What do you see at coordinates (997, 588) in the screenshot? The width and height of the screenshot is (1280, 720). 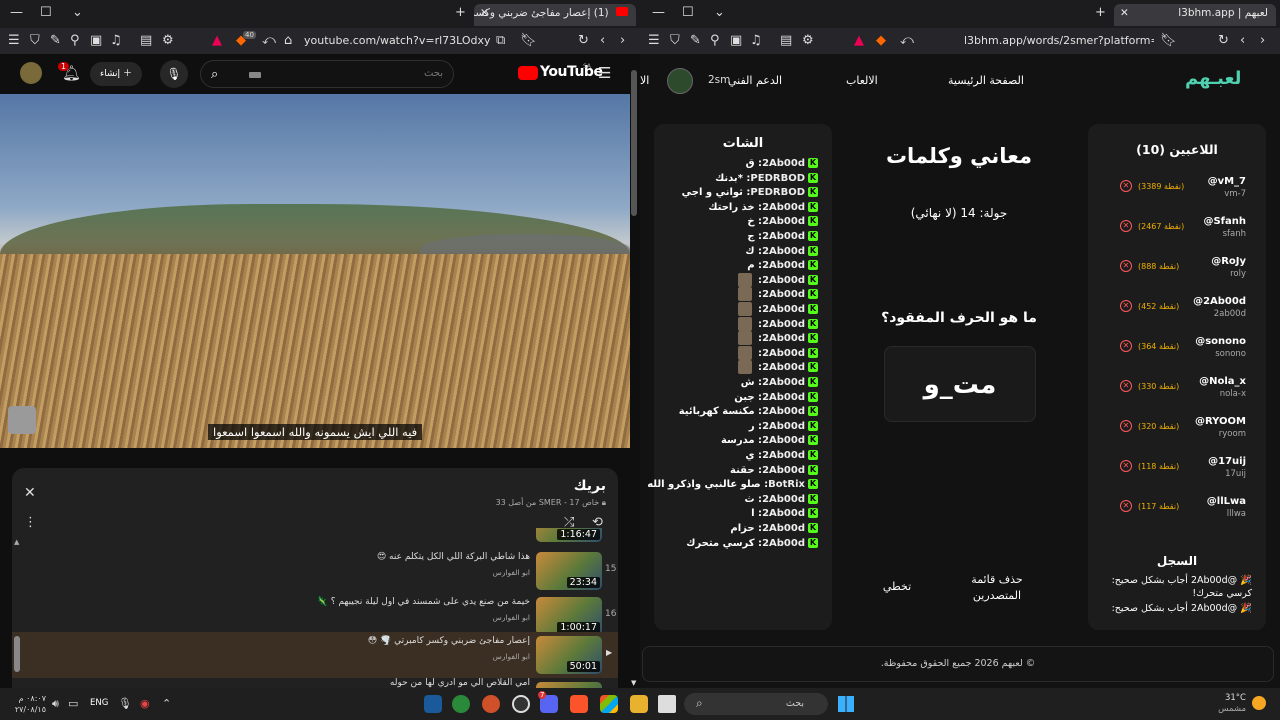 I see `reset-leaderboard-button: حذف قائمة المتصدرين` at bounding box center [997, 588].